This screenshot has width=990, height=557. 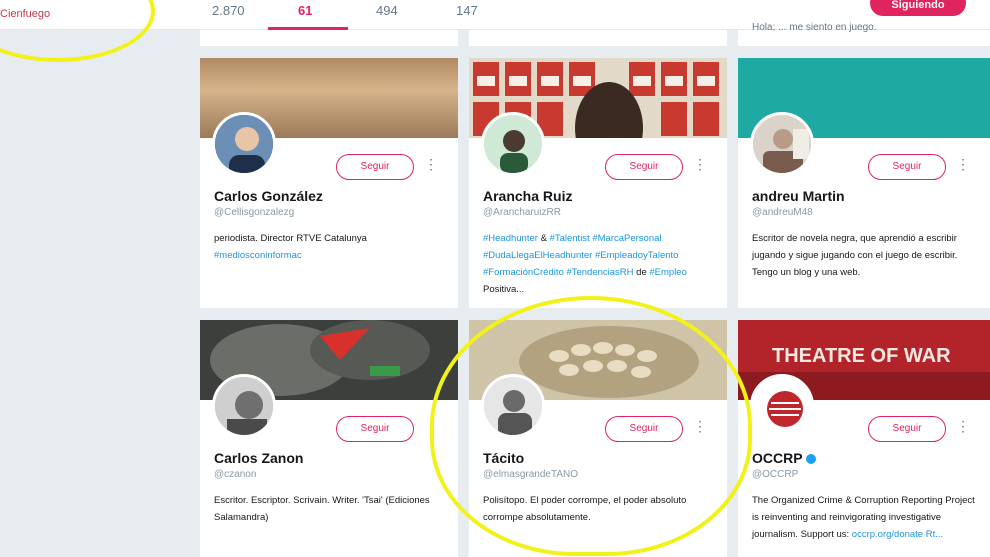 I want to click on bio-hashtag-link: #mediosconinformac, so click(x=258, y=255).